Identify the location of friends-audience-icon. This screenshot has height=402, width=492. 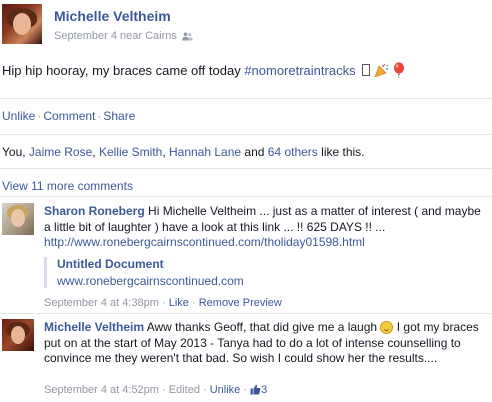
(187, 36).